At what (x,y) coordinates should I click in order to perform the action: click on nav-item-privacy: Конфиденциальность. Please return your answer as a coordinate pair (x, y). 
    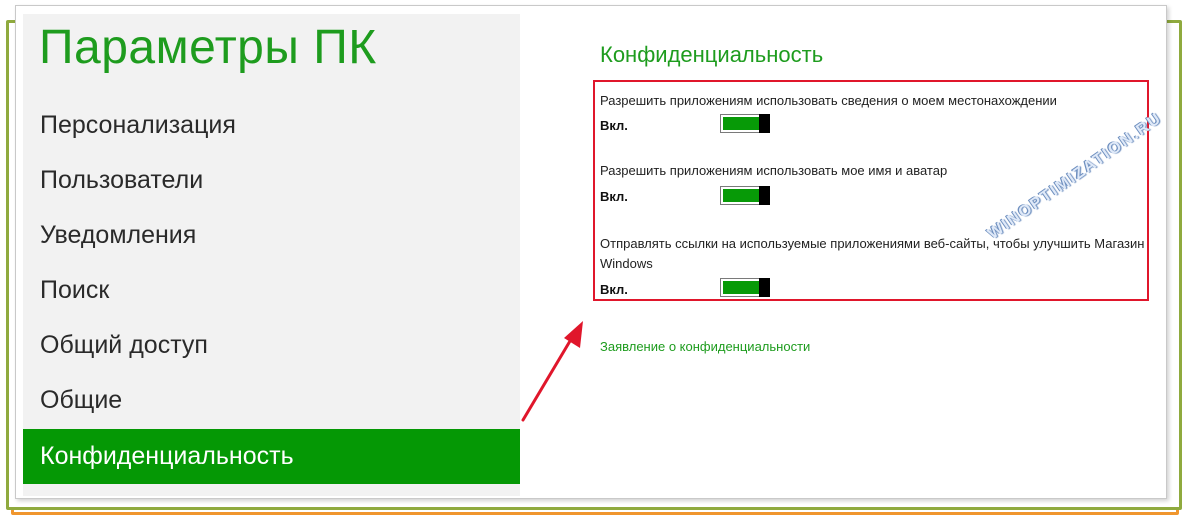
    Looking at the image, I should click on (271, 456).